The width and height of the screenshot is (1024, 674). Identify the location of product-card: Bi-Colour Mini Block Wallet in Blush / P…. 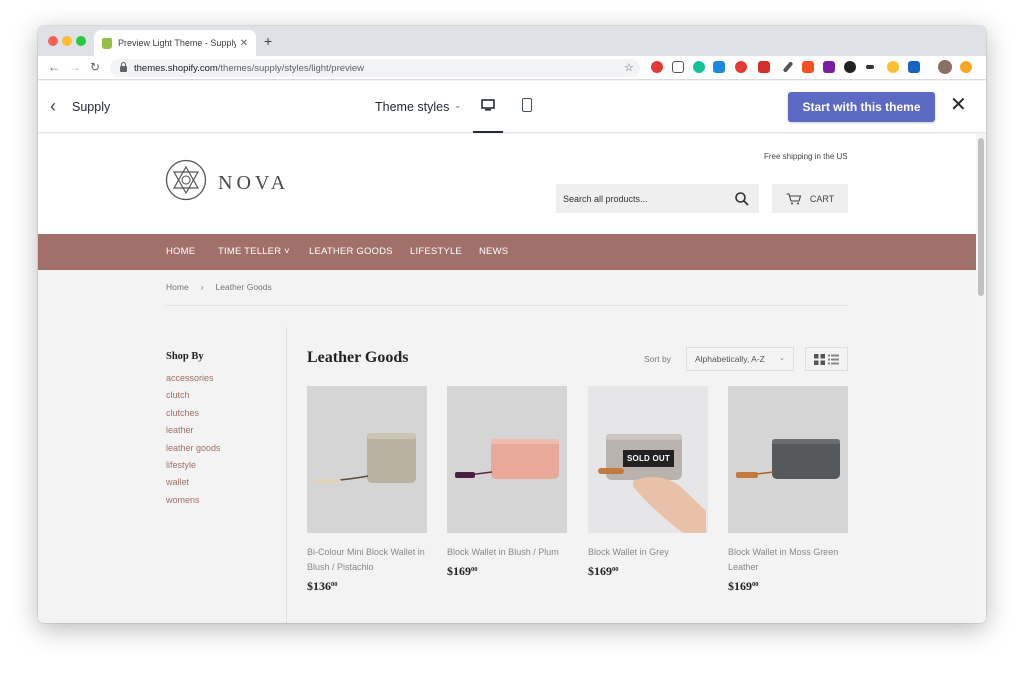
(367, 490).